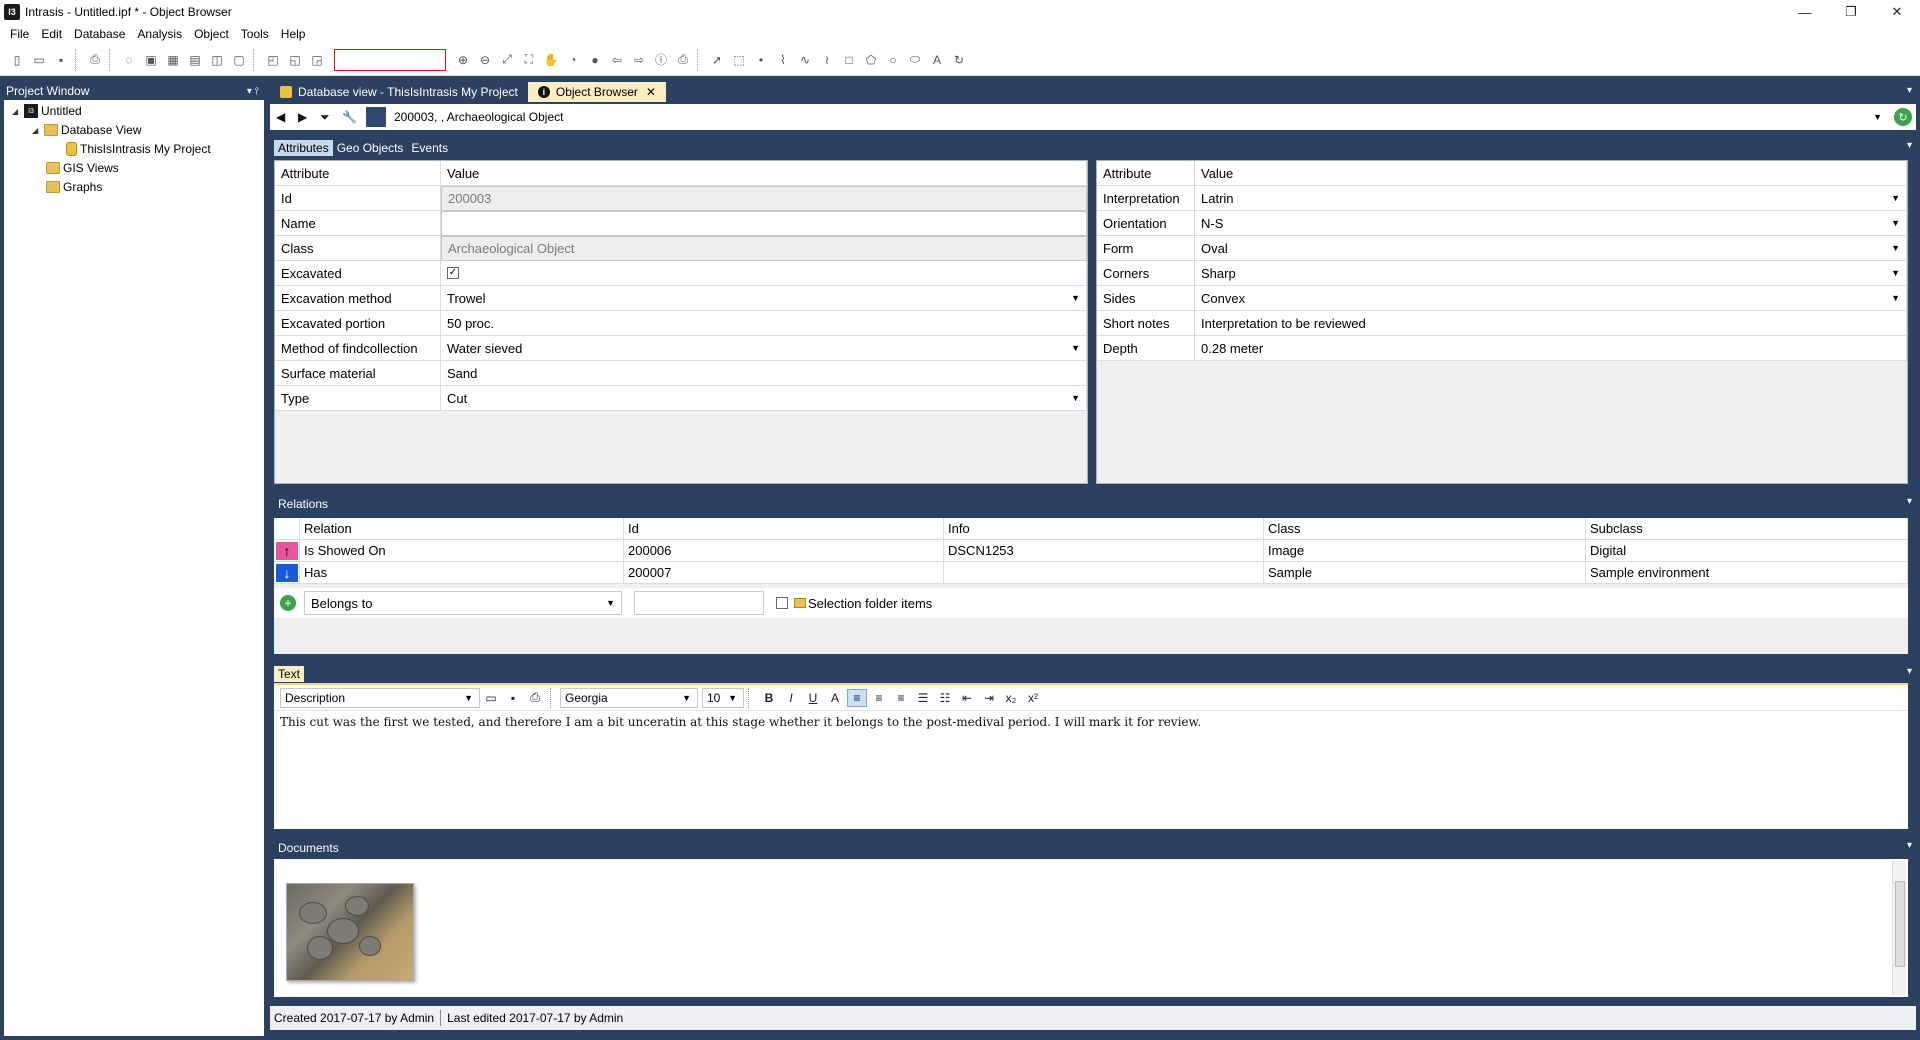 This screenshot has height=1040, width=1920. Describe the element at coordinates (463, 60) in the screenshot. I see `zoom-in-icon: ⊕` at that location.